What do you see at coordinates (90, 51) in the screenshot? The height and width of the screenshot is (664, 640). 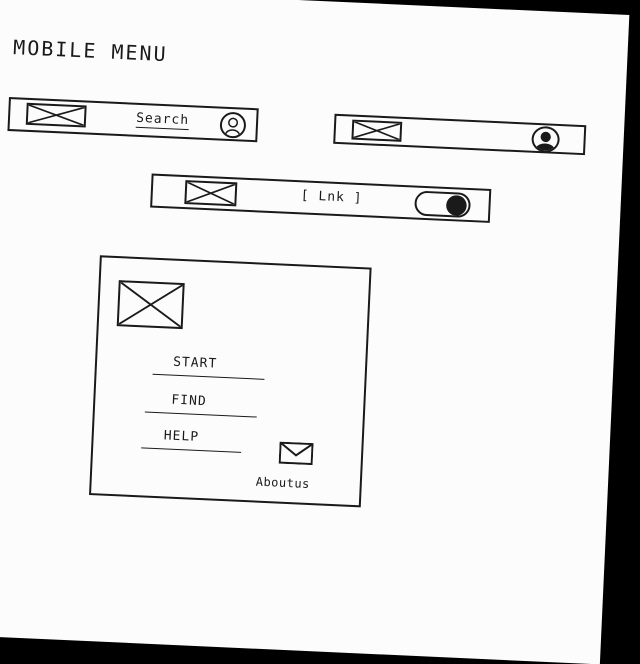 I see `page-title: MOBILE MENU` at bounding box center [90, 51].